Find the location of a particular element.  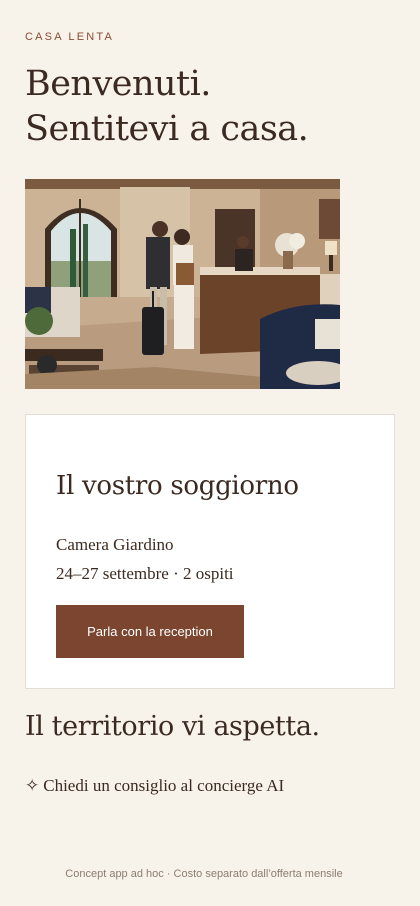

ai-concierge-link: ✧ Chiedi un consiglio al concierge AI is located at coordinates (154, 786).